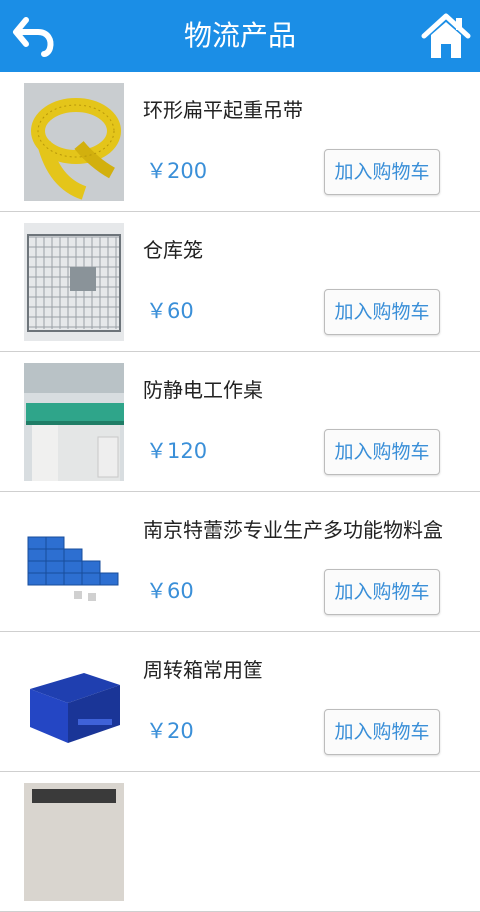 Image resolution: width=480 pixels, height=912 pixels. I want to click on page-title: 物流产品, so click(239, 35).